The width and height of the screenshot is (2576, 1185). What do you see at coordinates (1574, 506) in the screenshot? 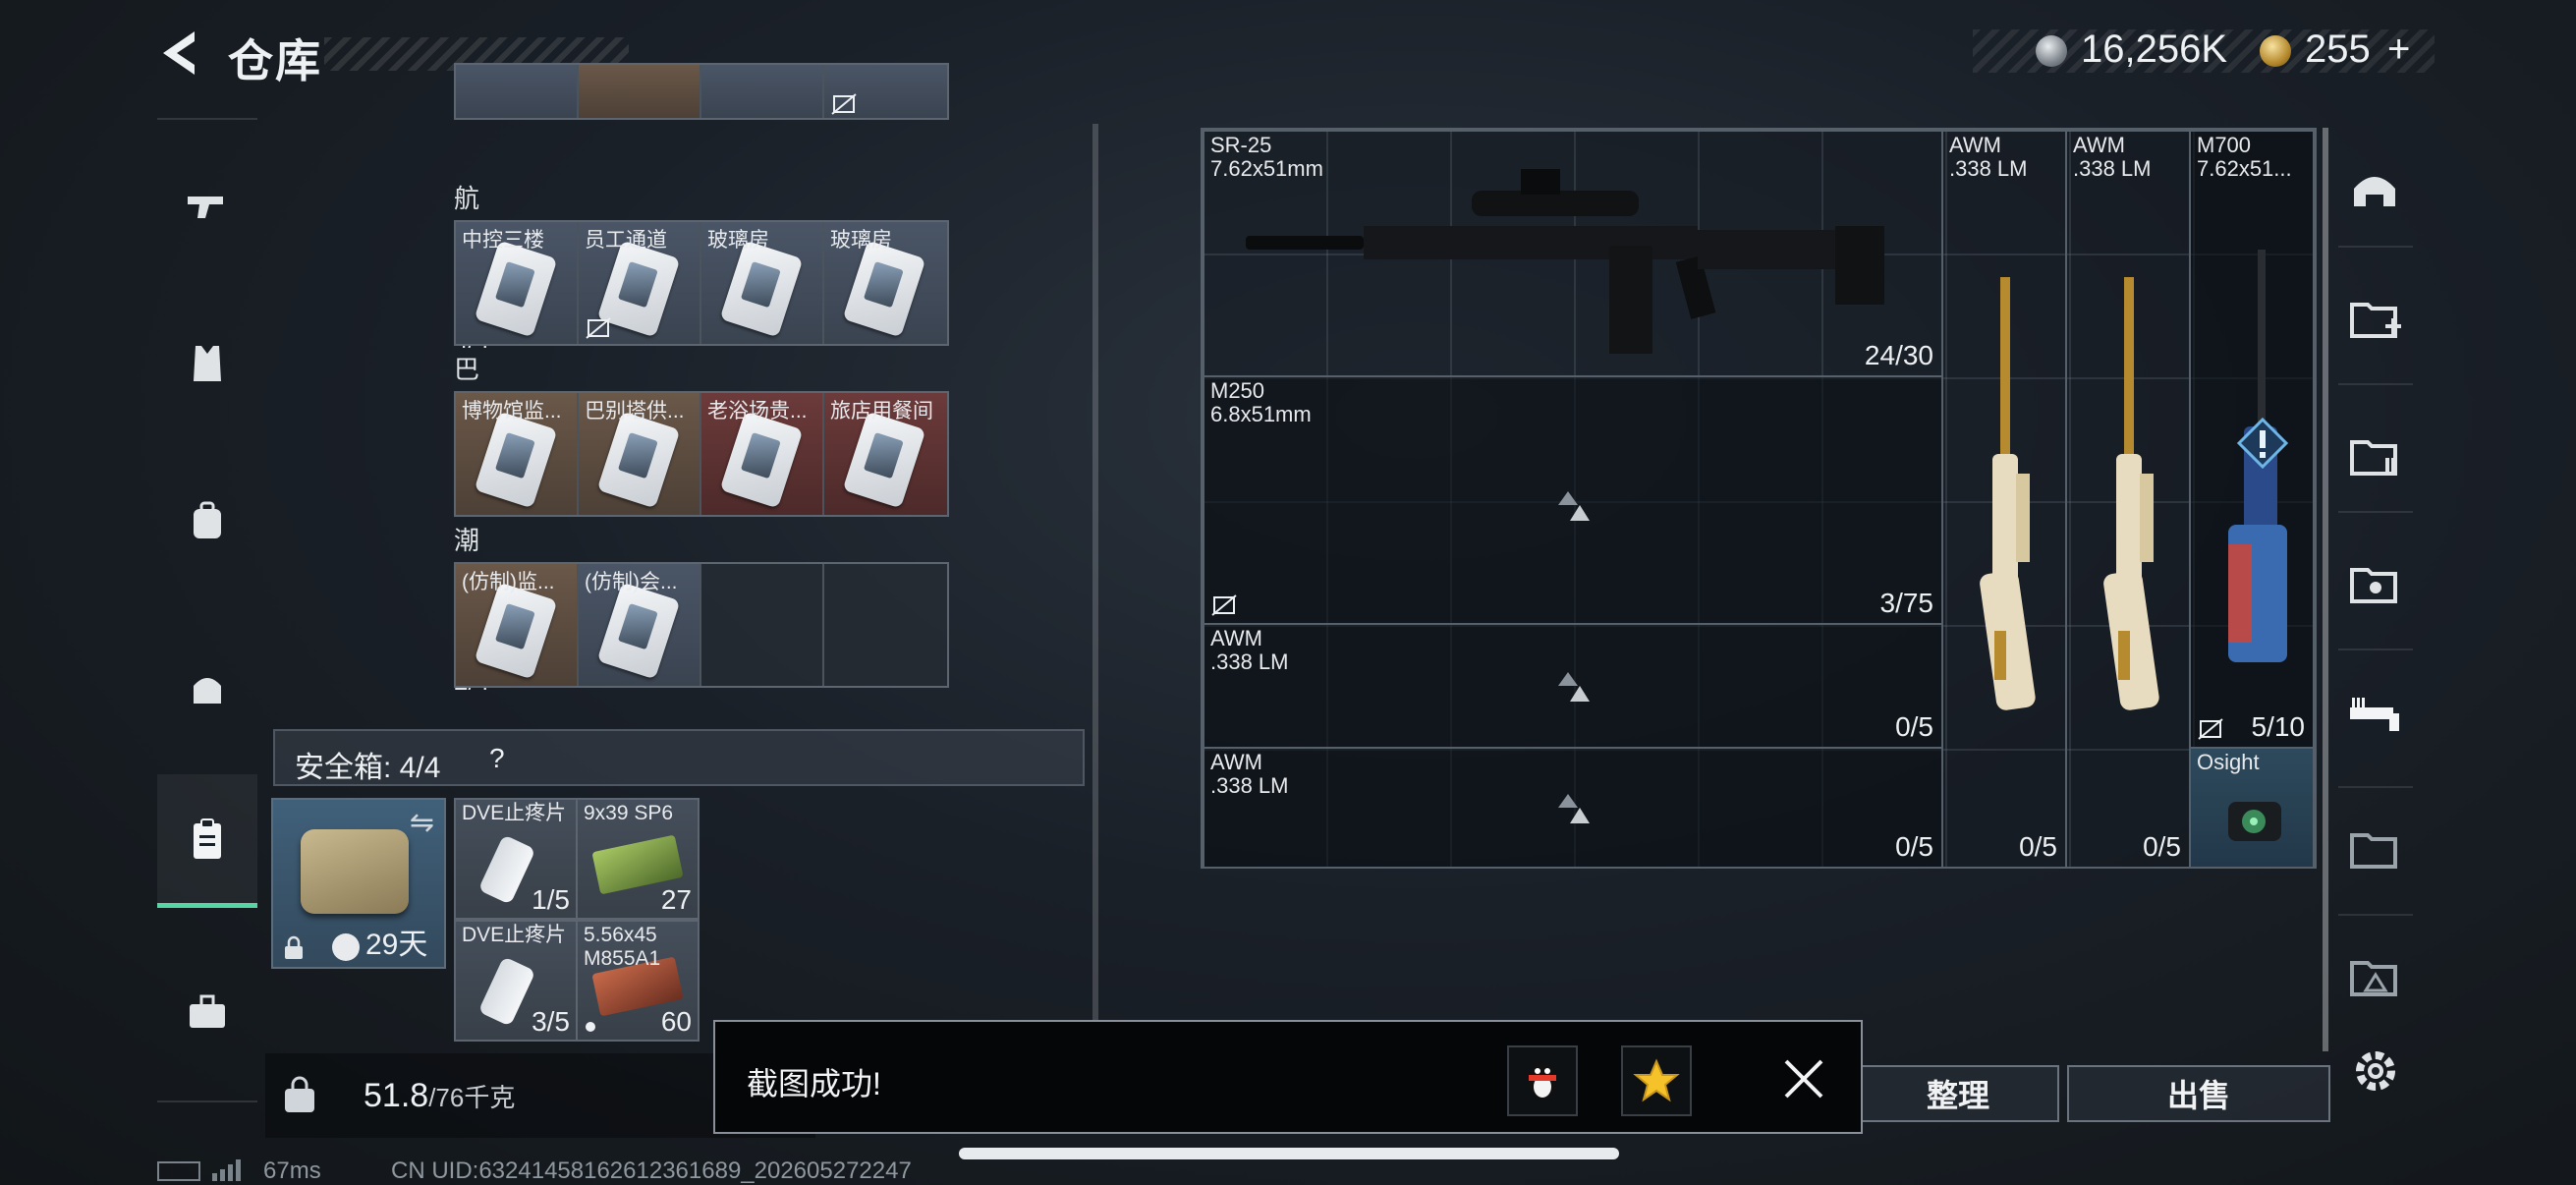
I see `placeholder-icon` at bounding box center [1574, 506].